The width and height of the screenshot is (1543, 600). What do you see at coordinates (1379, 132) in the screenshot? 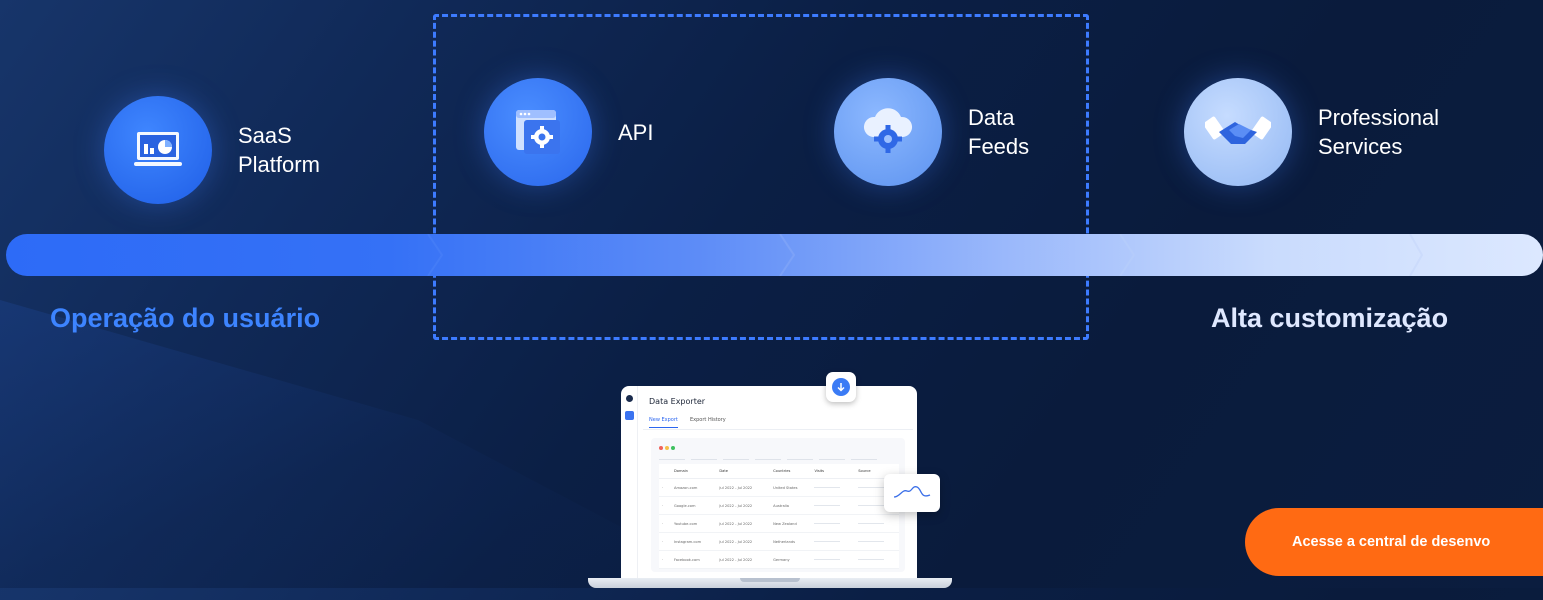
I see `node-label: Professional Services` at bounding box center [1379, 132].